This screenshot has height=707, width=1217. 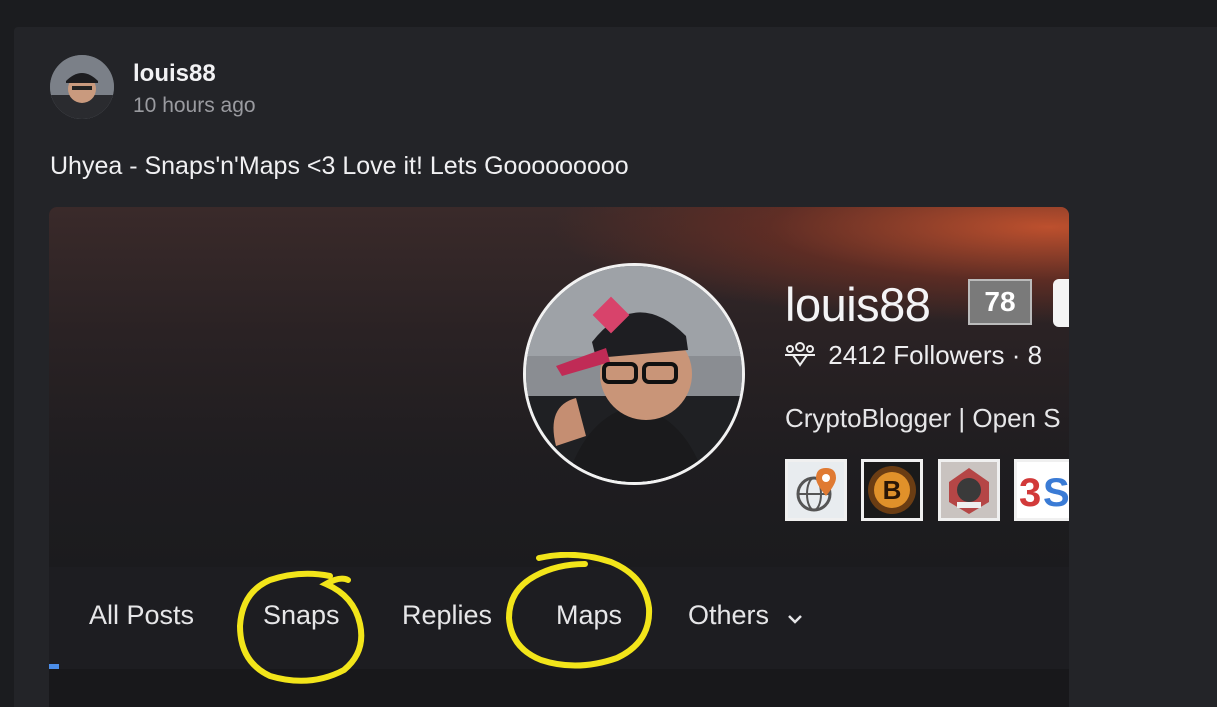 I want to click on reputation-badge: 78, so click(x=1000, y=302).